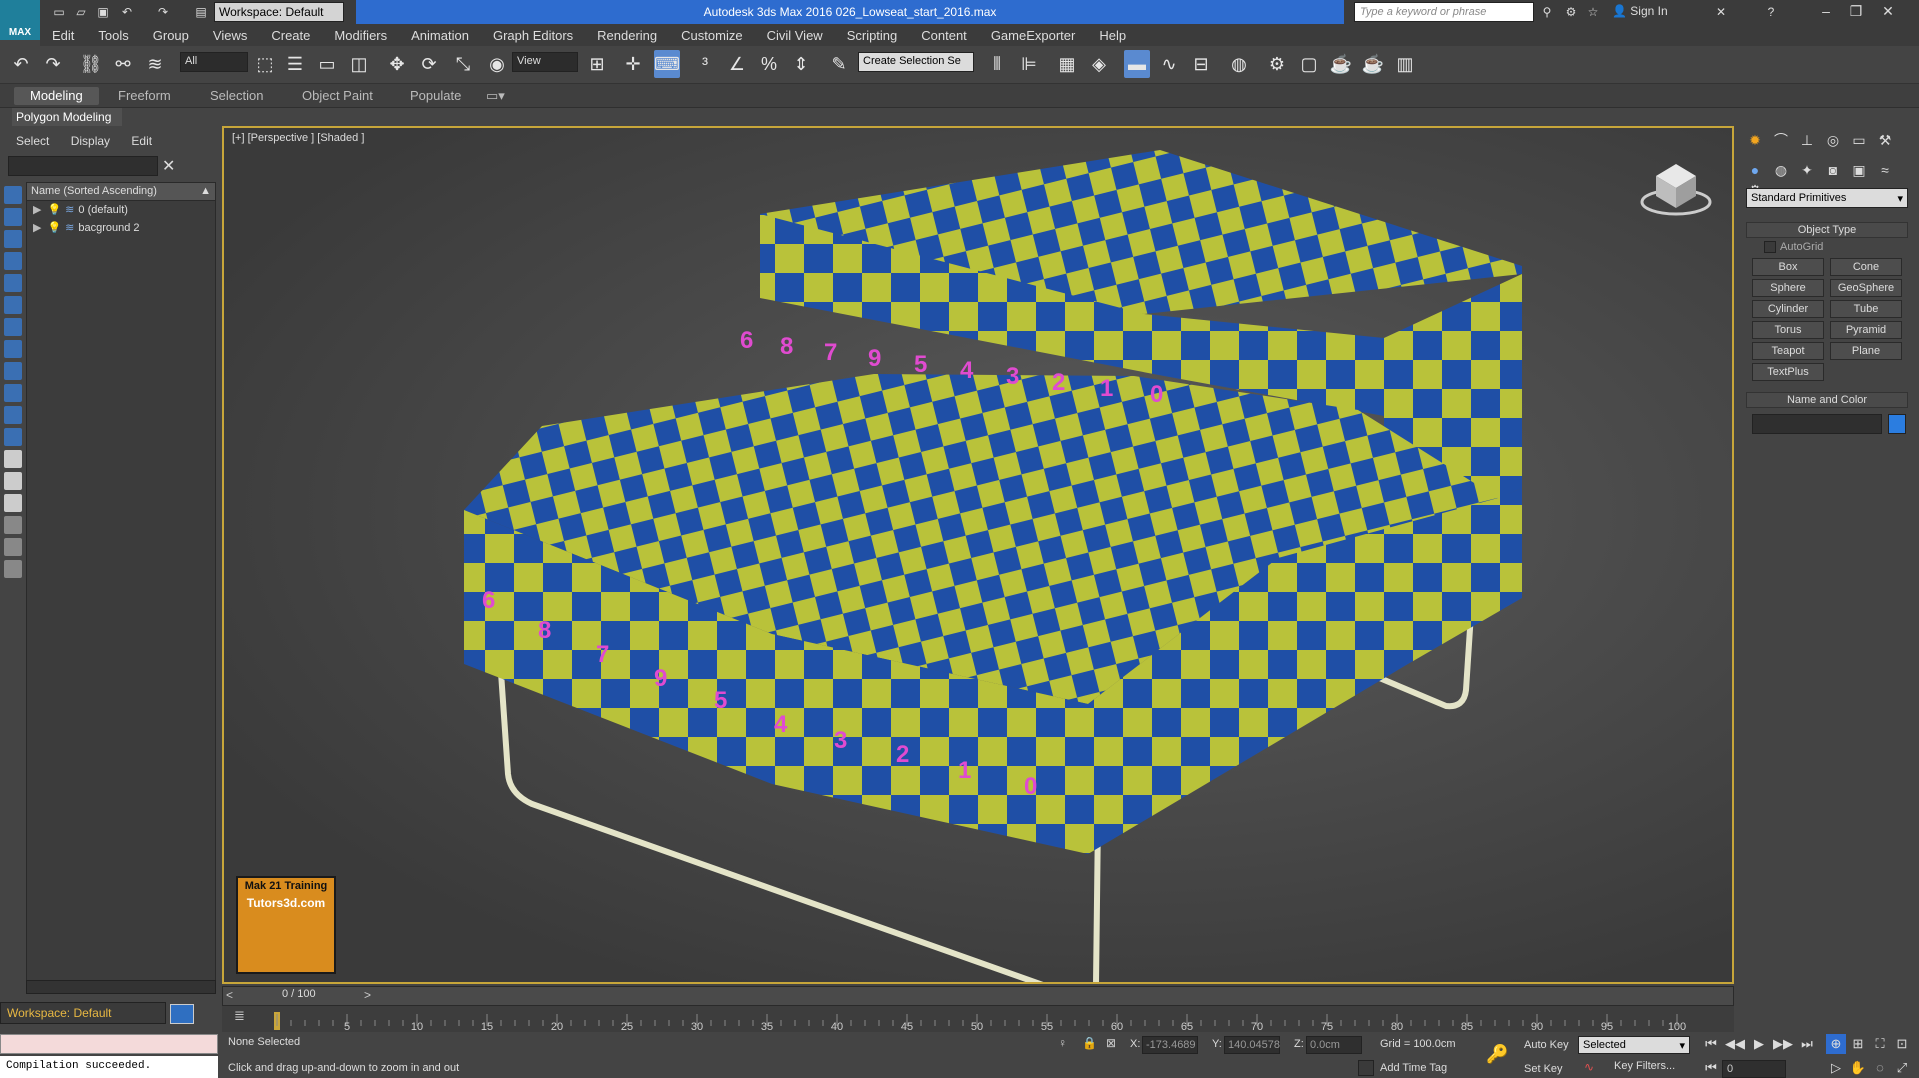  I want to click on x-coordinate-field: -173.4689, so click(1170, 1045).